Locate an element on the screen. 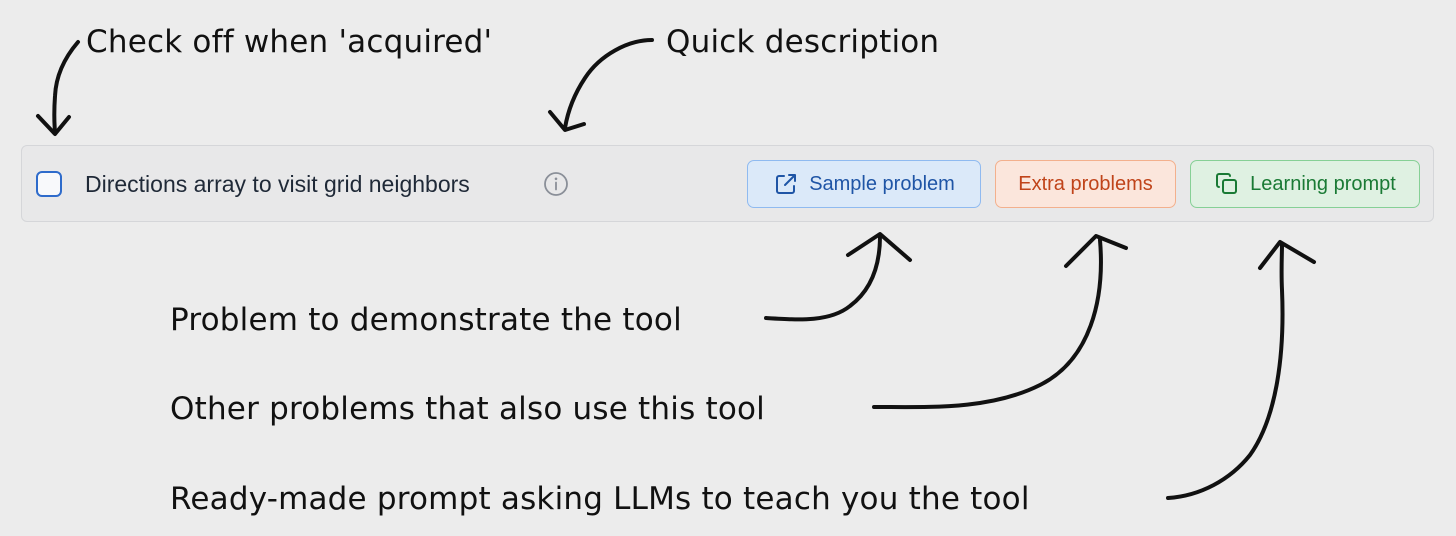  arrow-to-extra-button is located at coordinates (987, 324).